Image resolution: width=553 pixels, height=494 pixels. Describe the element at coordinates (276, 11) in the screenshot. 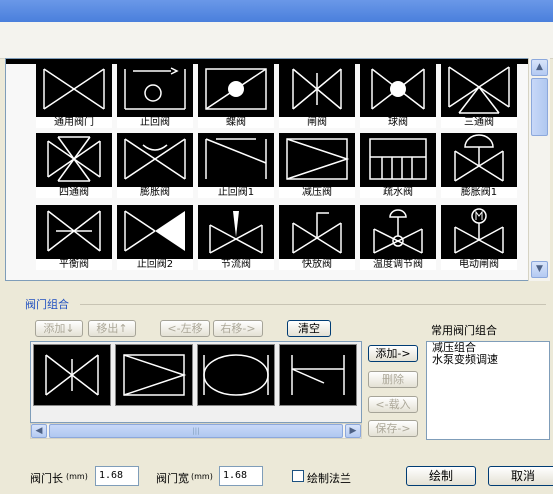

I see `window-title-bar` at that location.